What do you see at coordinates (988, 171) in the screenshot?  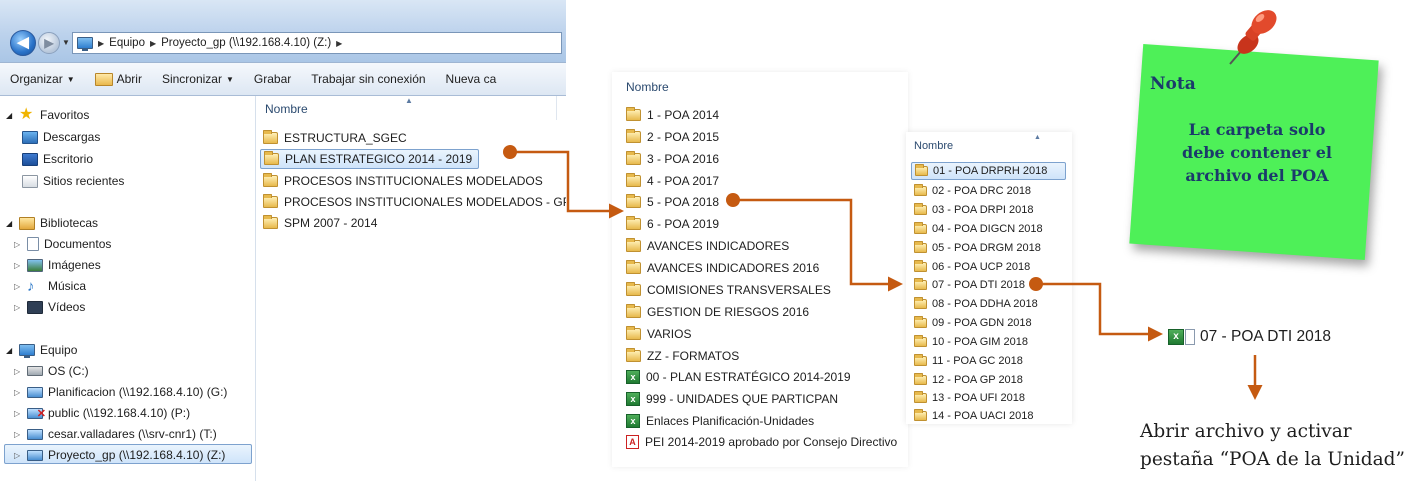 I see `list-item-selected: 01 - POA DRPRH 2018` at bounding box center [988, 171].